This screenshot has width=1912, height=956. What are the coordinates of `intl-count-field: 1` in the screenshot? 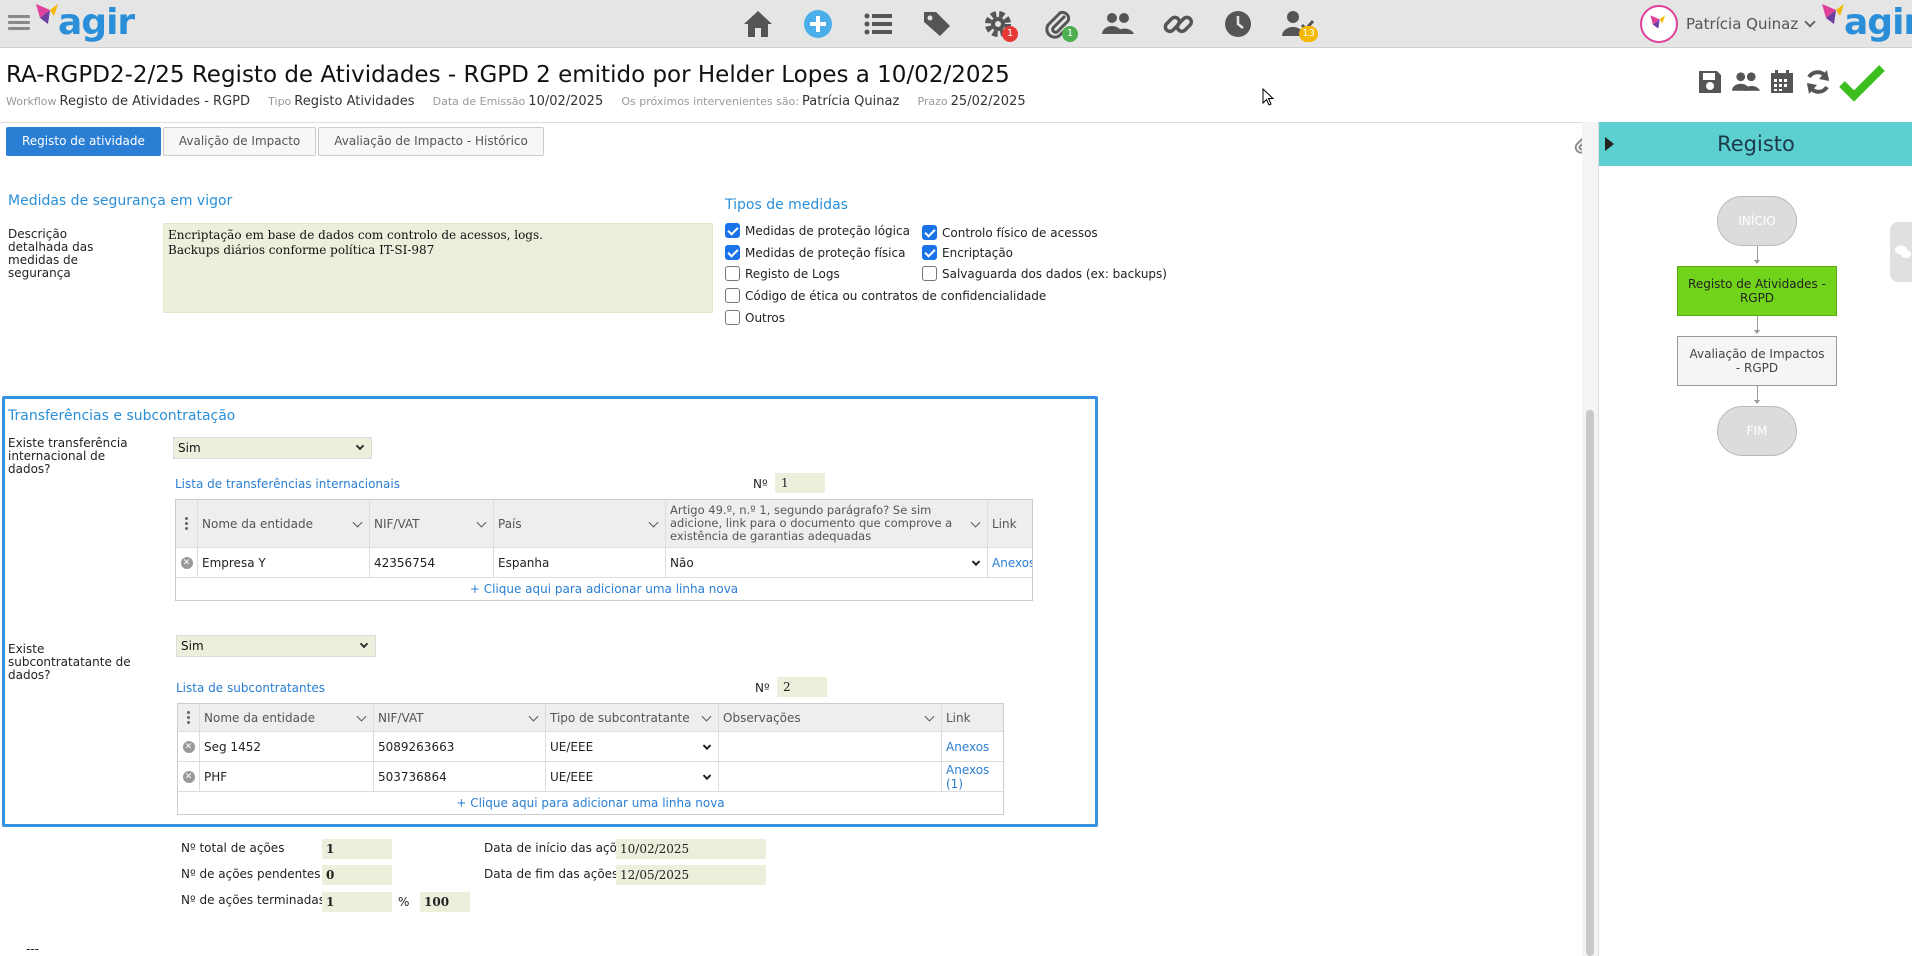 It's located at (800, 483).